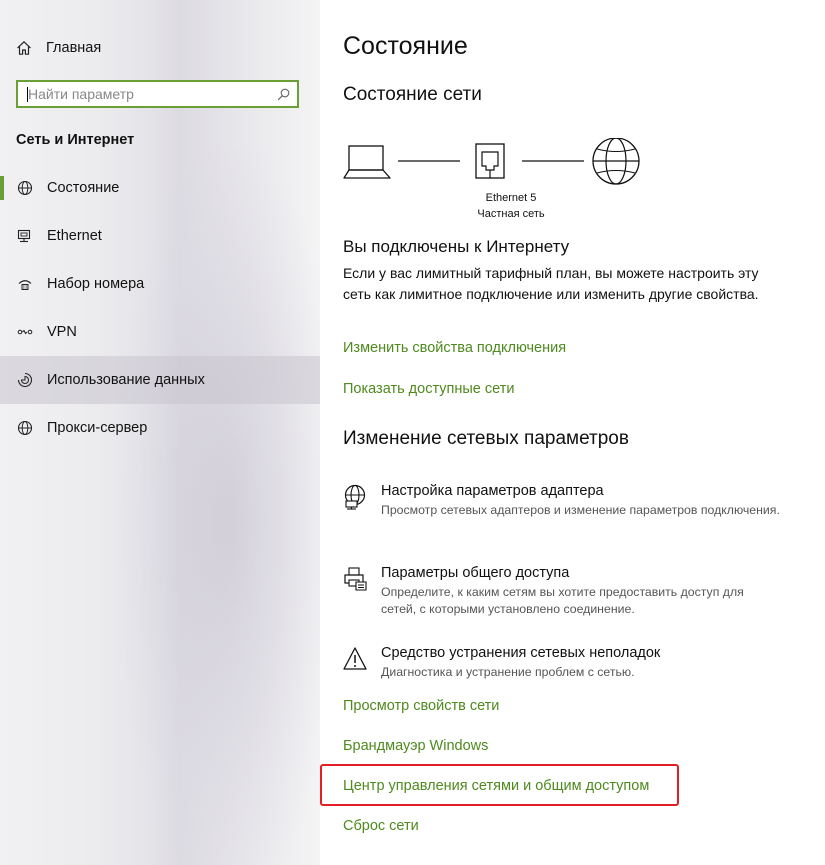 This screenshot has width=825, height=865. I want to click on sidebar-item-label: Набор номера, so click(96, 284).